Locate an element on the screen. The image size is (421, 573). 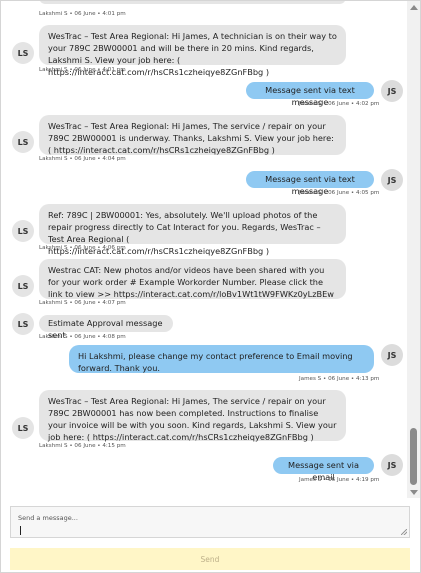
message-bubble-clipped is located at coordinates (192, 2).